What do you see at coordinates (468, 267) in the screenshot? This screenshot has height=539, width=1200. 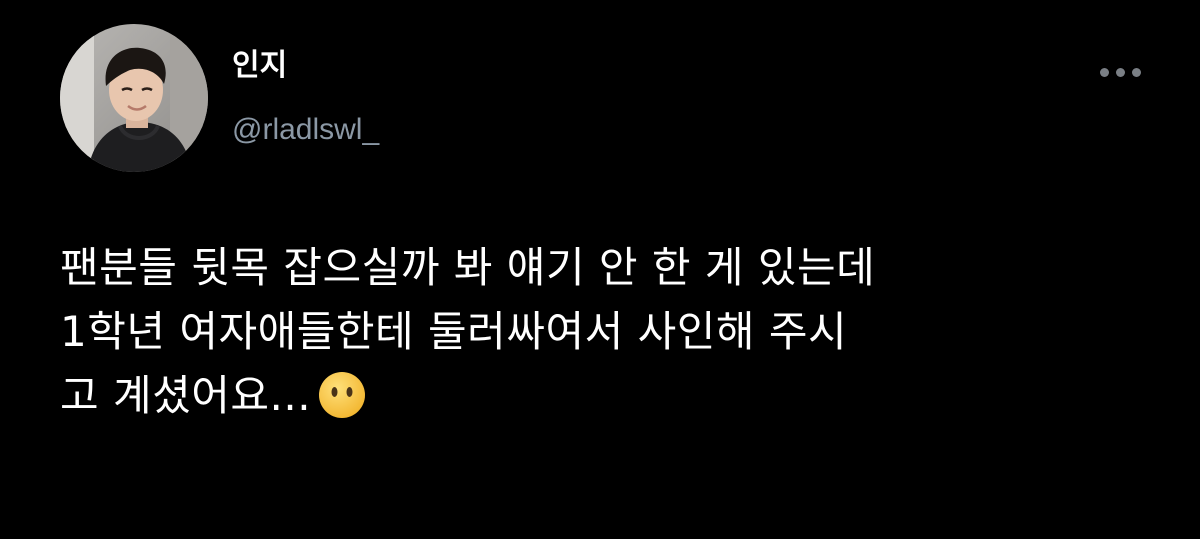 I see `tweet-text-line: 팬분들 뒷목 잡으실까 봐 얘기 안 한 게 있는데` at bounding box center [468, 267].